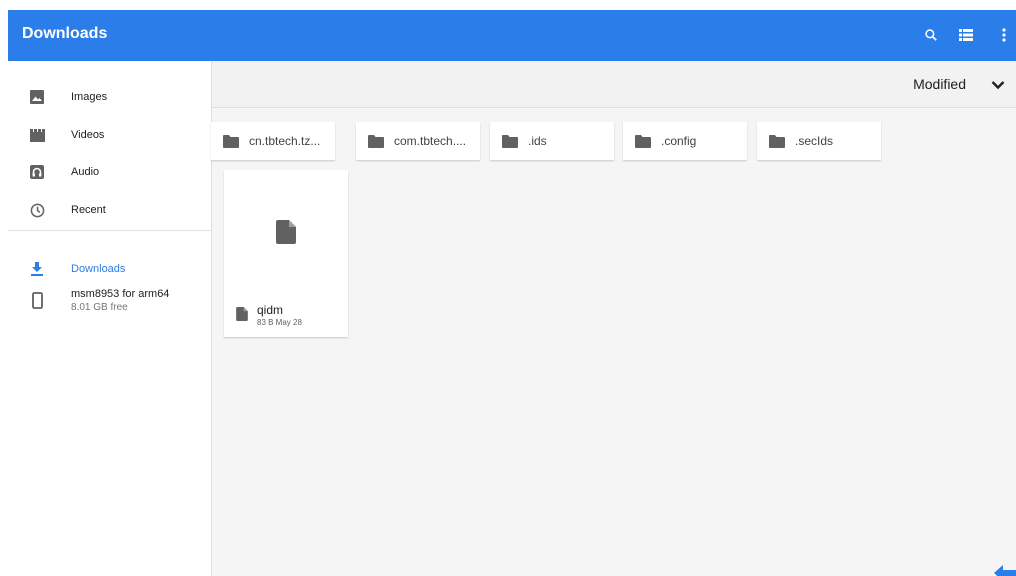  I want to click on download-icon, so click(37, 269).